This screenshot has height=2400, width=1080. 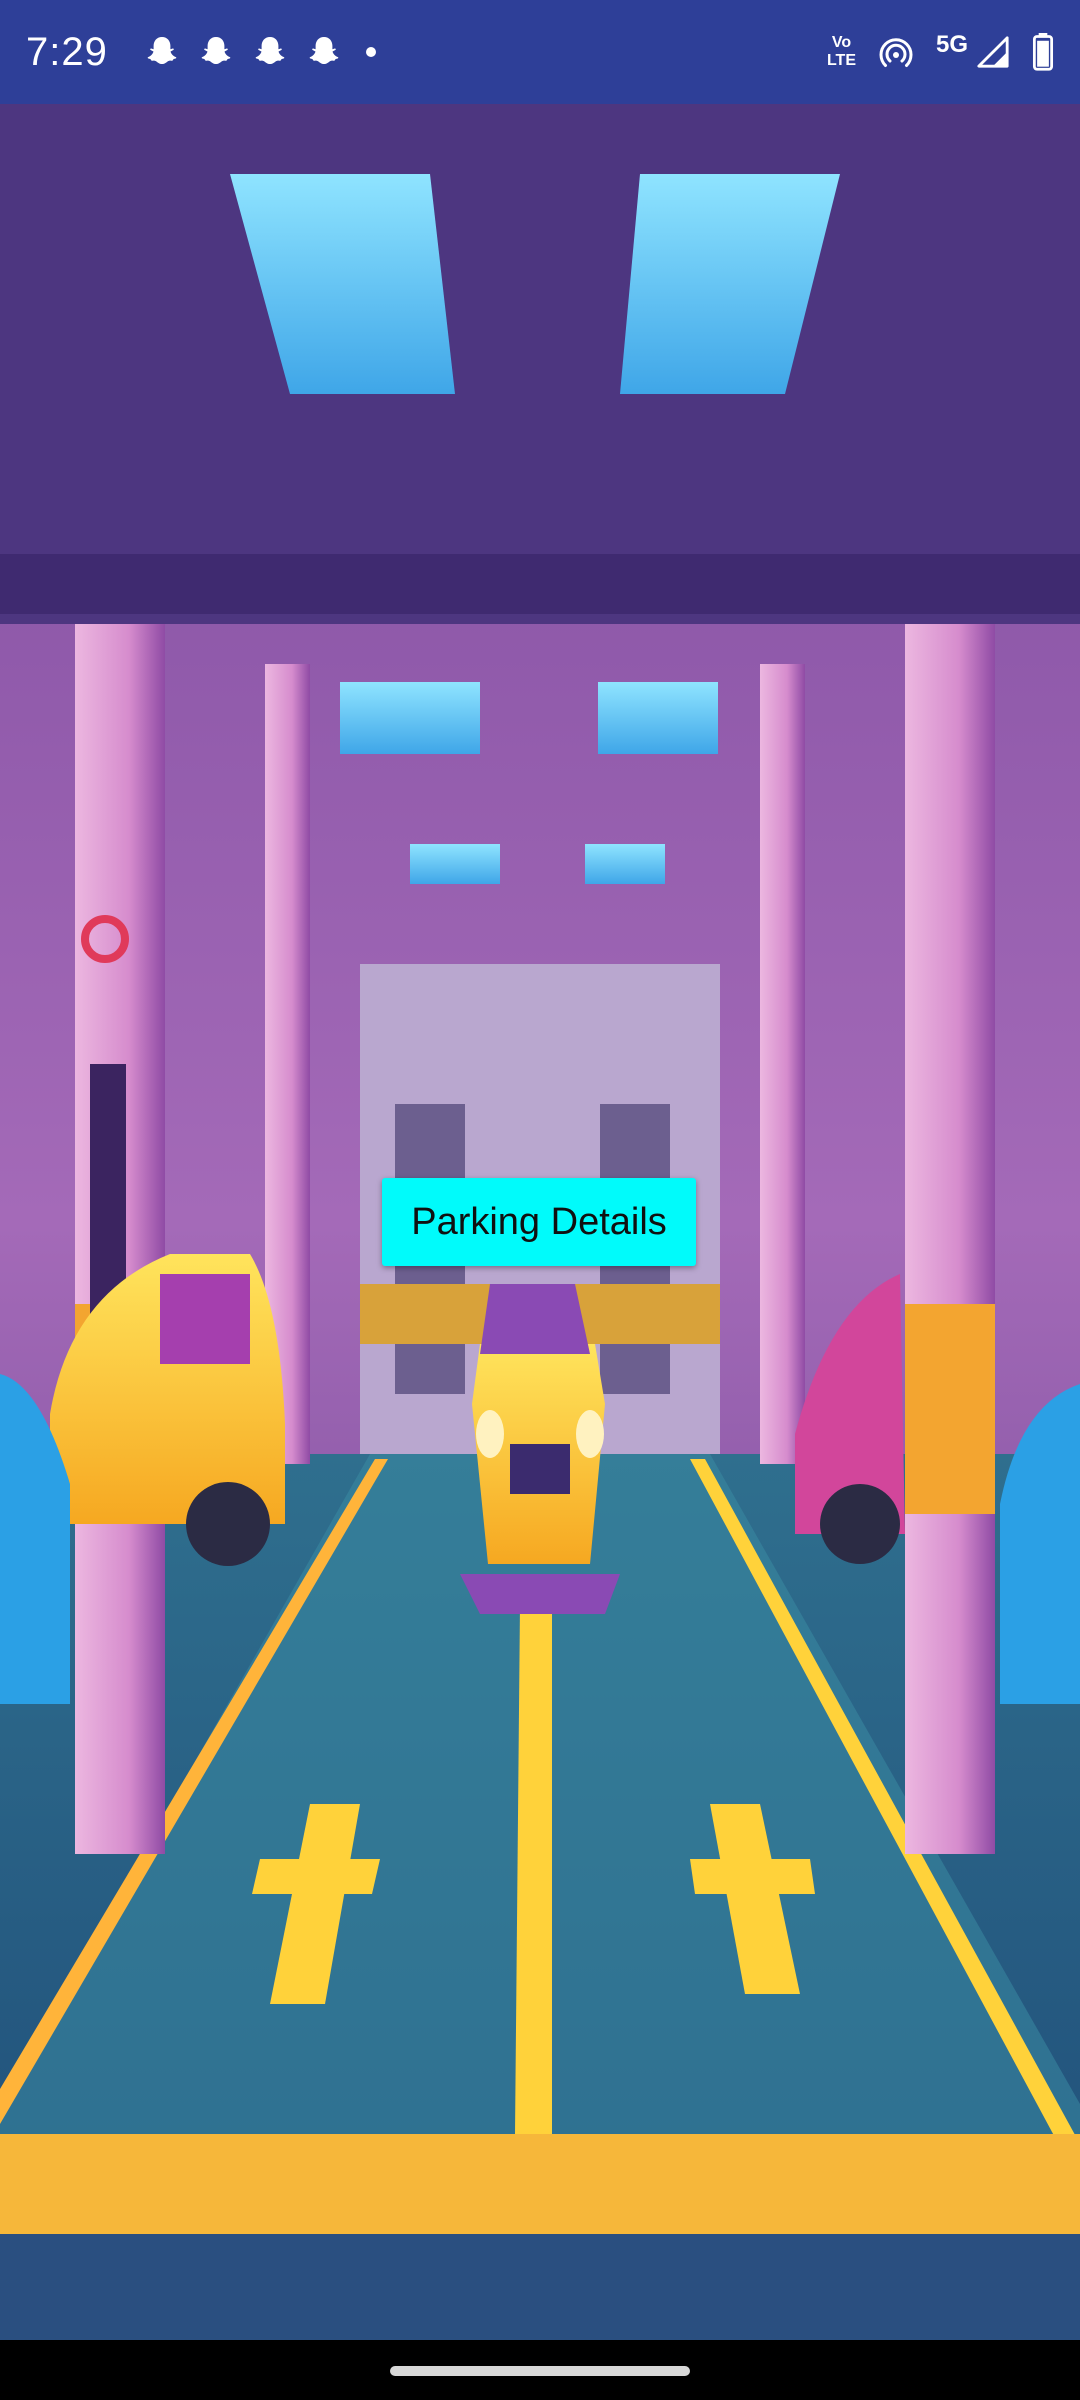 I want to click on ceiling-beam, so click(x=540, y=584).